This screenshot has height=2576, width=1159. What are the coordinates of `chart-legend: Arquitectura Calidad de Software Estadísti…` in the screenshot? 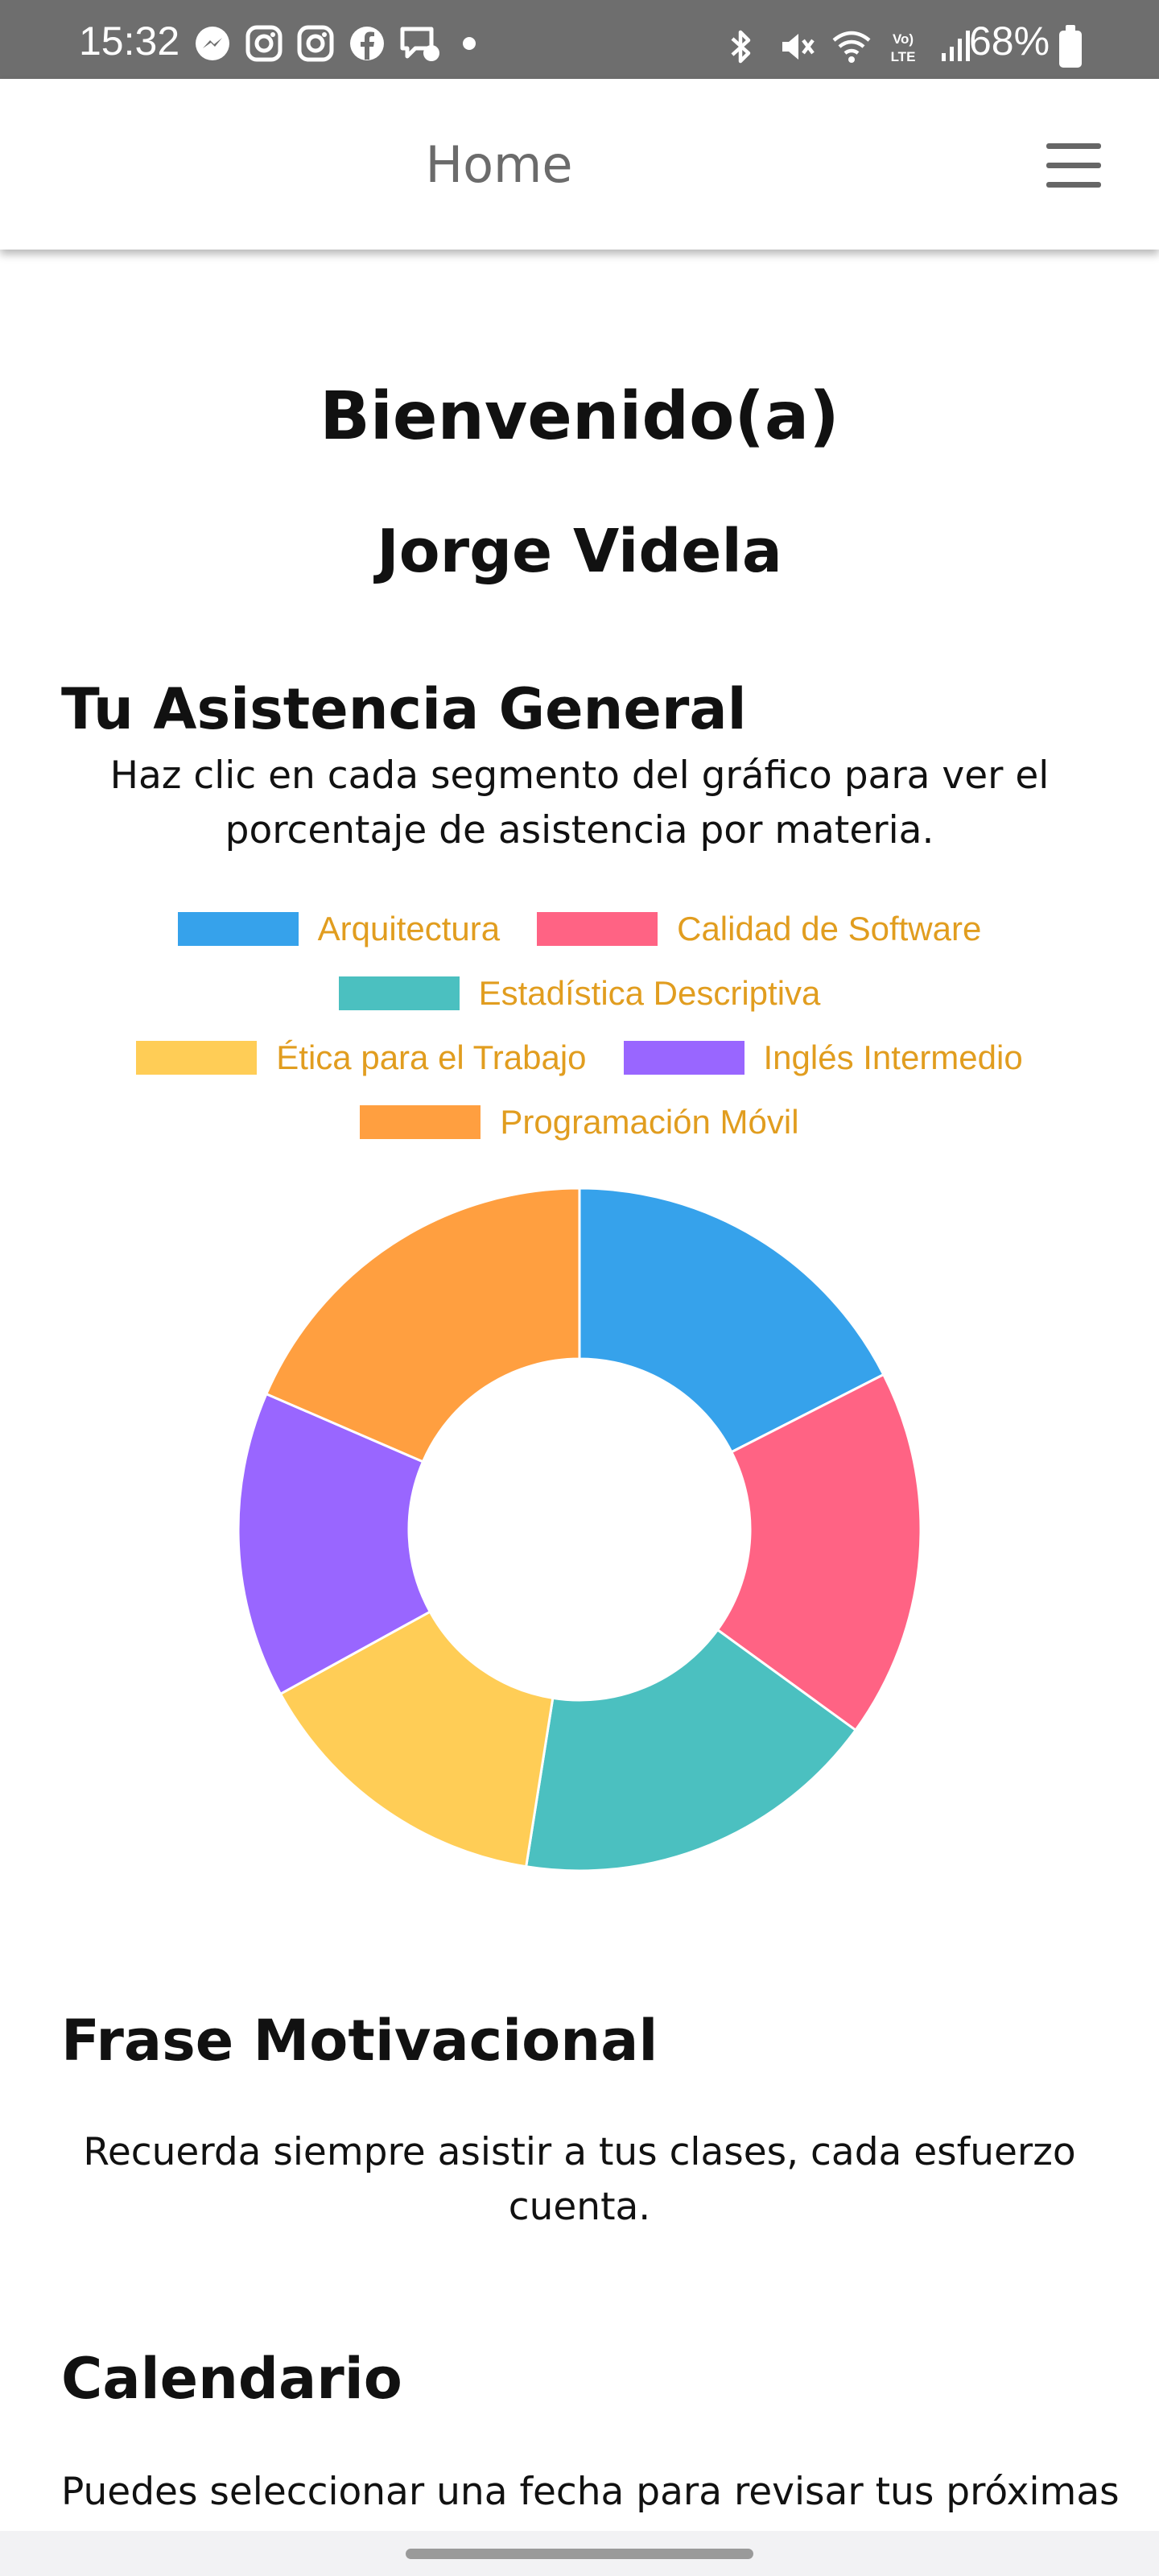 It's located at (579, 1025).